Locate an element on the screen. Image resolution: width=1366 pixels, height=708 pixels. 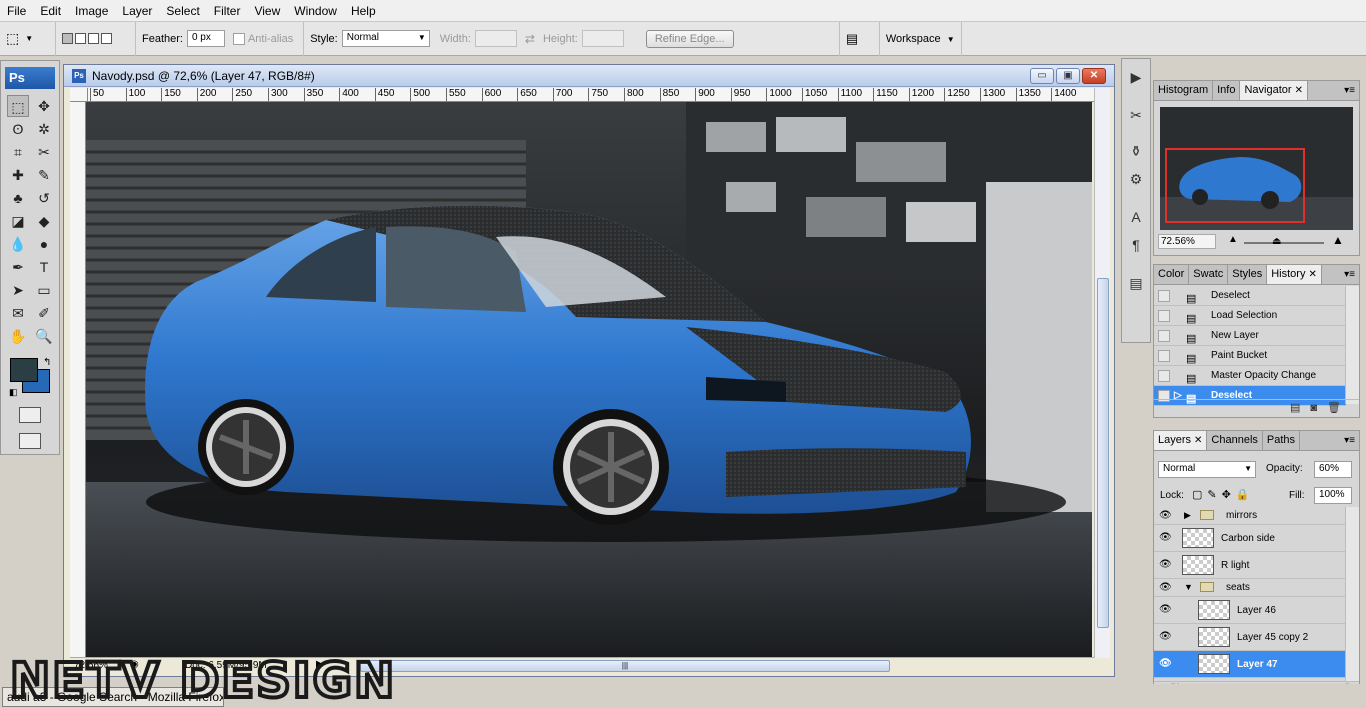
tab-layers: Layers ✕ is located at coordinates (1181, 440).